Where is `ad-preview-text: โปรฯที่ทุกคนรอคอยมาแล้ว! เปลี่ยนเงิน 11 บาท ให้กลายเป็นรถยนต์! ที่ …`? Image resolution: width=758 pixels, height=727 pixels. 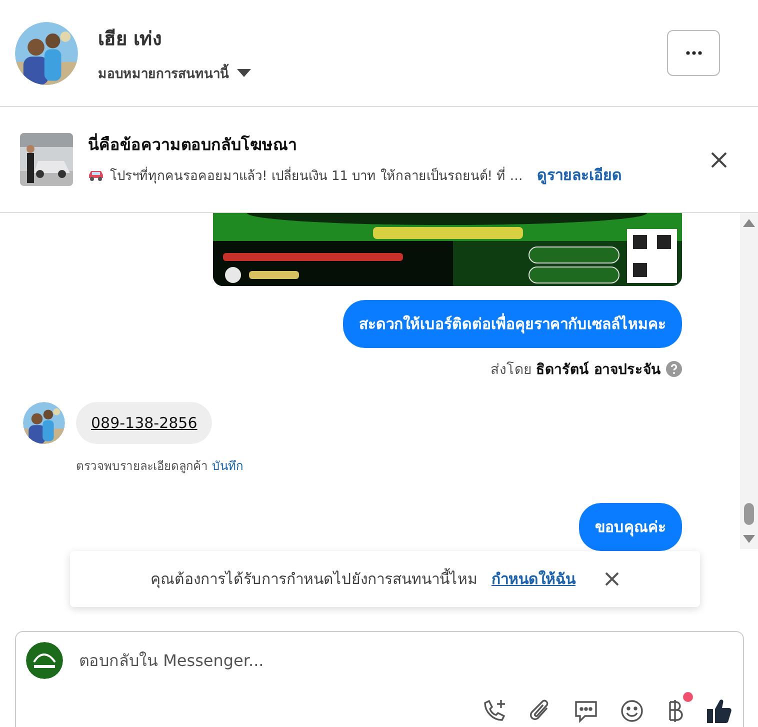 ad-preview-text: โปรฯที่ทุกคนรอคอยมาแล้ว! เปลี่ยนเงิน 11 บาท ให้กลายเป็นรถยนต์! ที่ … is located at coordinates (316, 176).